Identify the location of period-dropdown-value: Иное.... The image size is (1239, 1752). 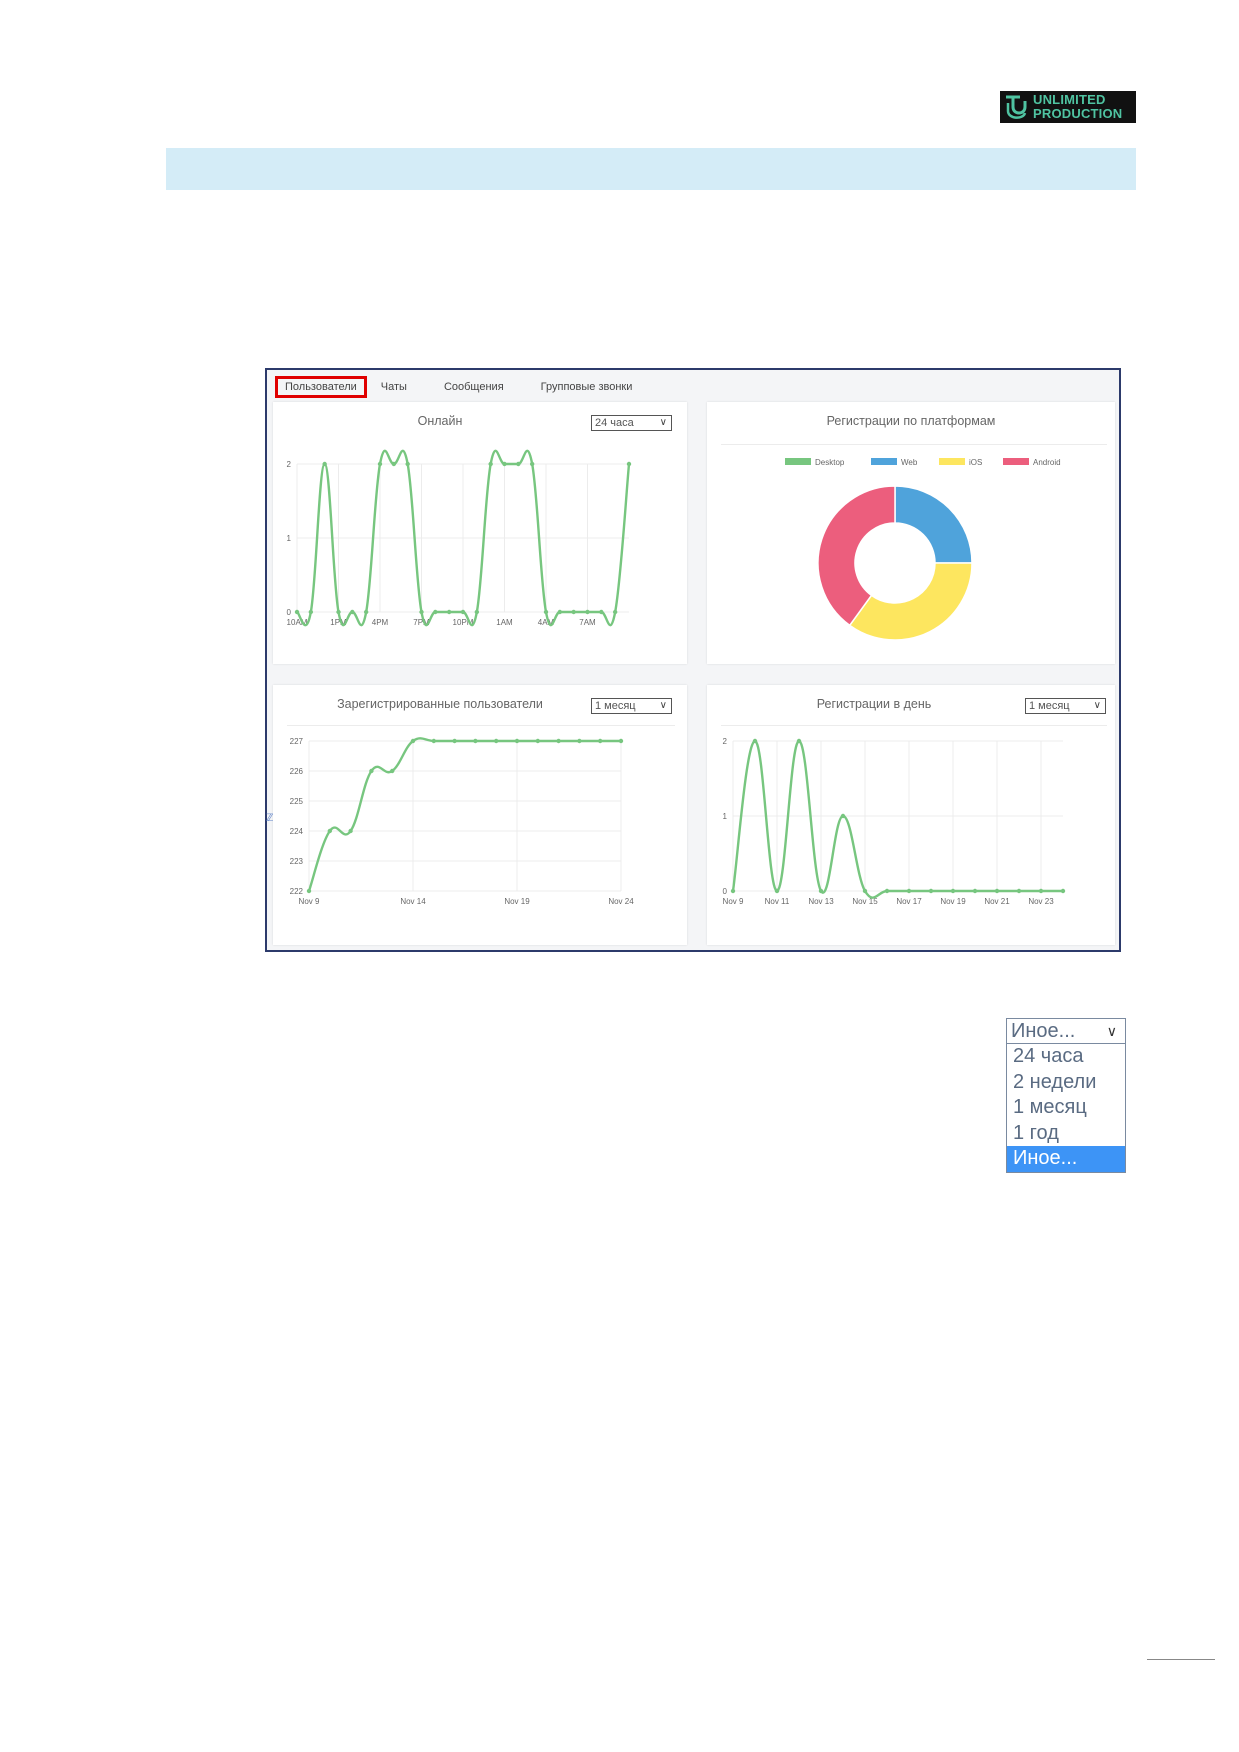
(1043, 1031).